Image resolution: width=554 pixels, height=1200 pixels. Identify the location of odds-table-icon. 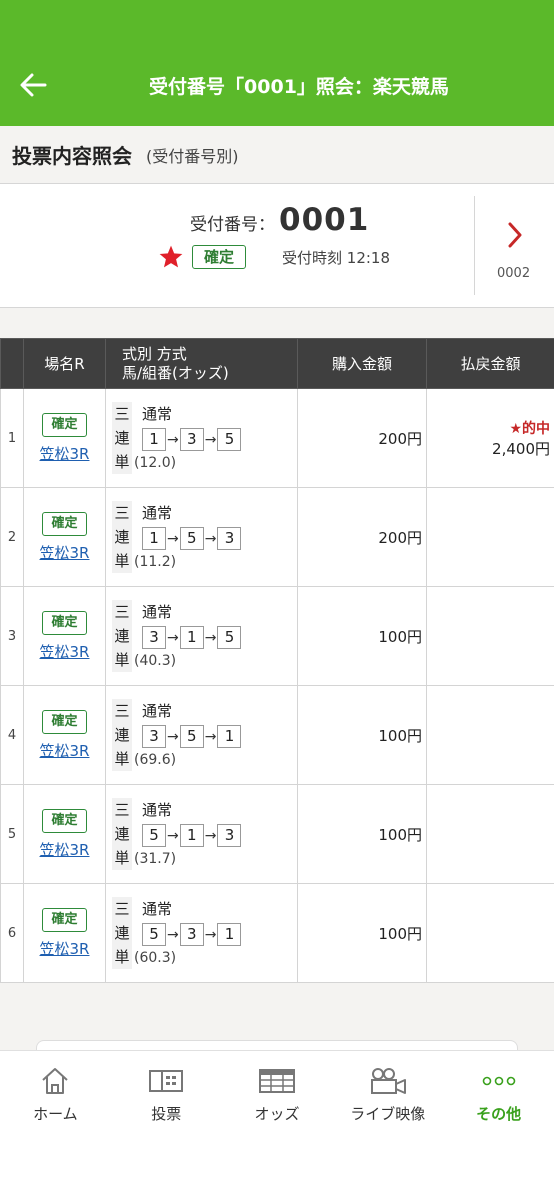
(276, 1081).